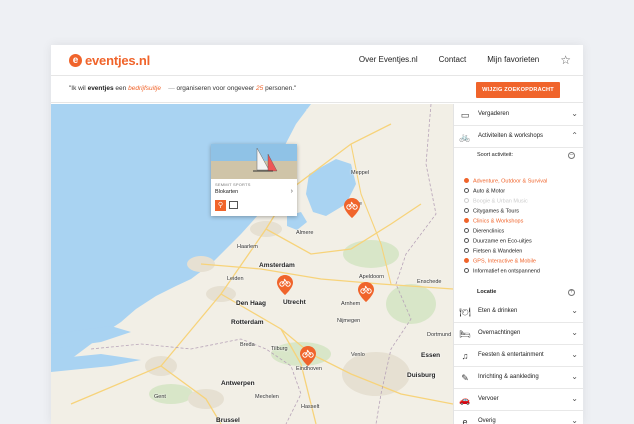 Image resolution: width=634 pixels, height=424 pixels. Describe the element at coordinates (220, 205) in the screenshot. I see `bicycle-icon: ⚲` at that location.